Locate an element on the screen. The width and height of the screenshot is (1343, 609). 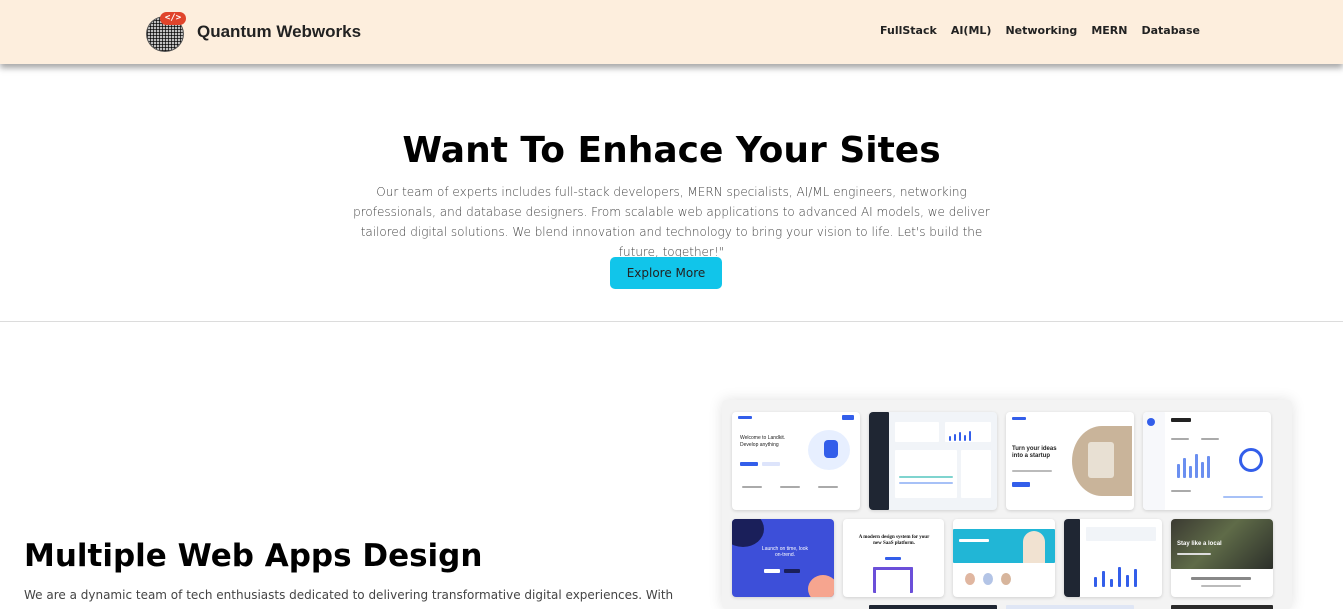
mockup-launch: Launch on time, look on-trend. is located at coordinates (783, 558).